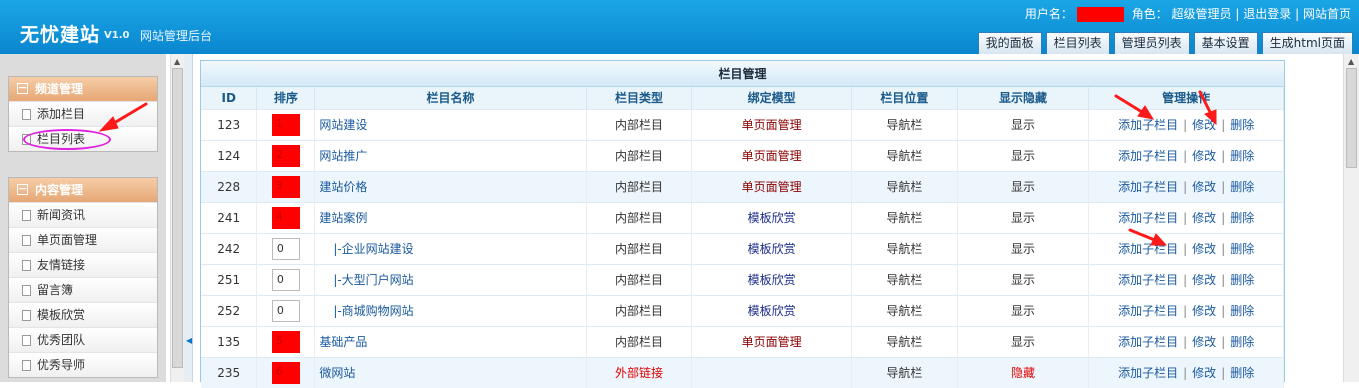 The image size is (1359, 388). What do you see at coordinates (343, 342) in the screenshot?
I see `column-name-link: 基础产品` at bounding box center [343, 342].